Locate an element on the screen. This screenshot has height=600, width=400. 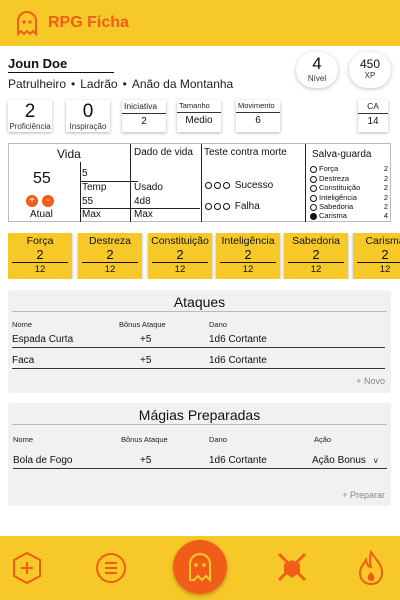
inspiration-value: 0 is located at coordinates (88, 111).